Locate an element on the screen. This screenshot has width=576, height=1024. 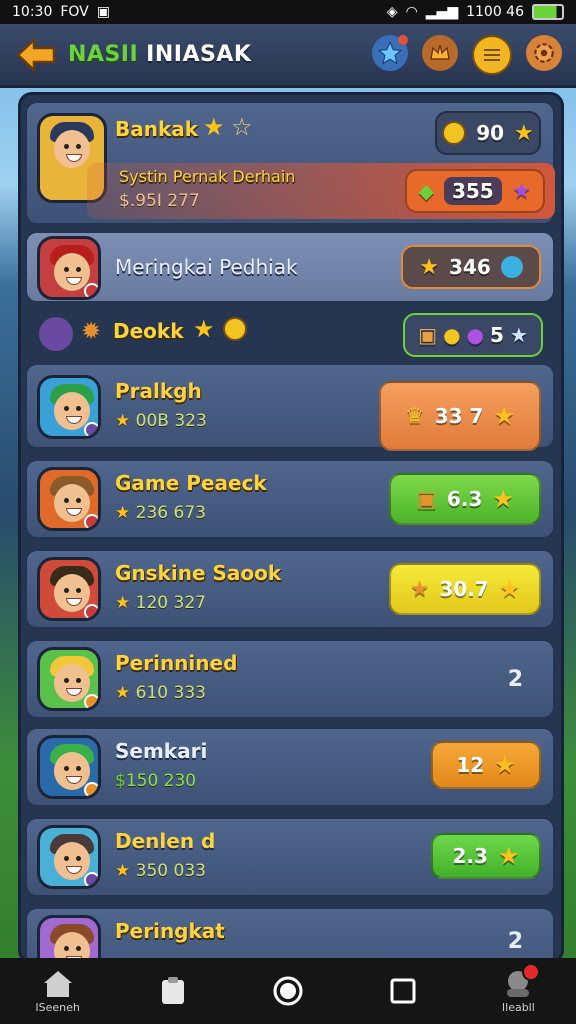
row-values: ★ 610 333 is located at coordinates (160, 693).